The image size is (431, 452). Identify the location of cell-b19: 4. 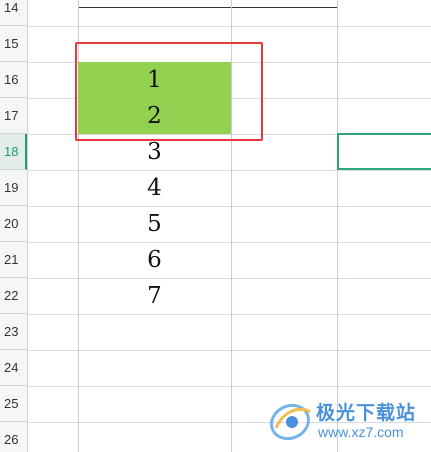
(154, 188).